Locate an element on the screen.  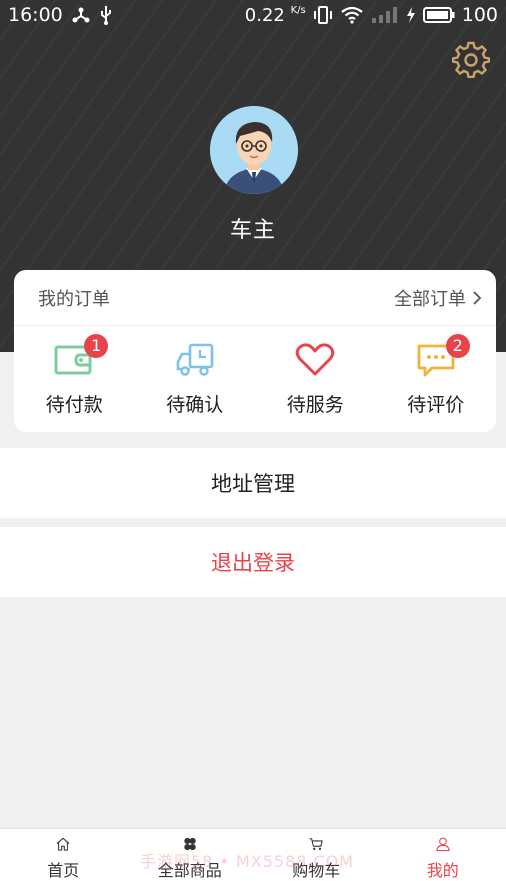
order-pending-service: 待服务 is located at coordinates (315, 379).